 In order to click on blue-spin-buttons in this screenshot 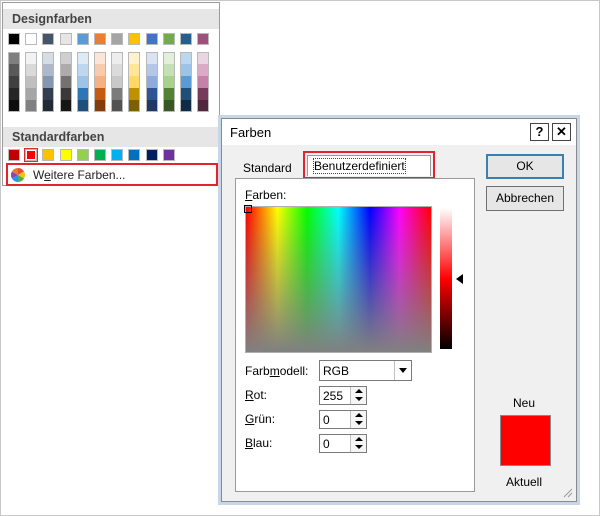, I will do `click(358, 443)`.